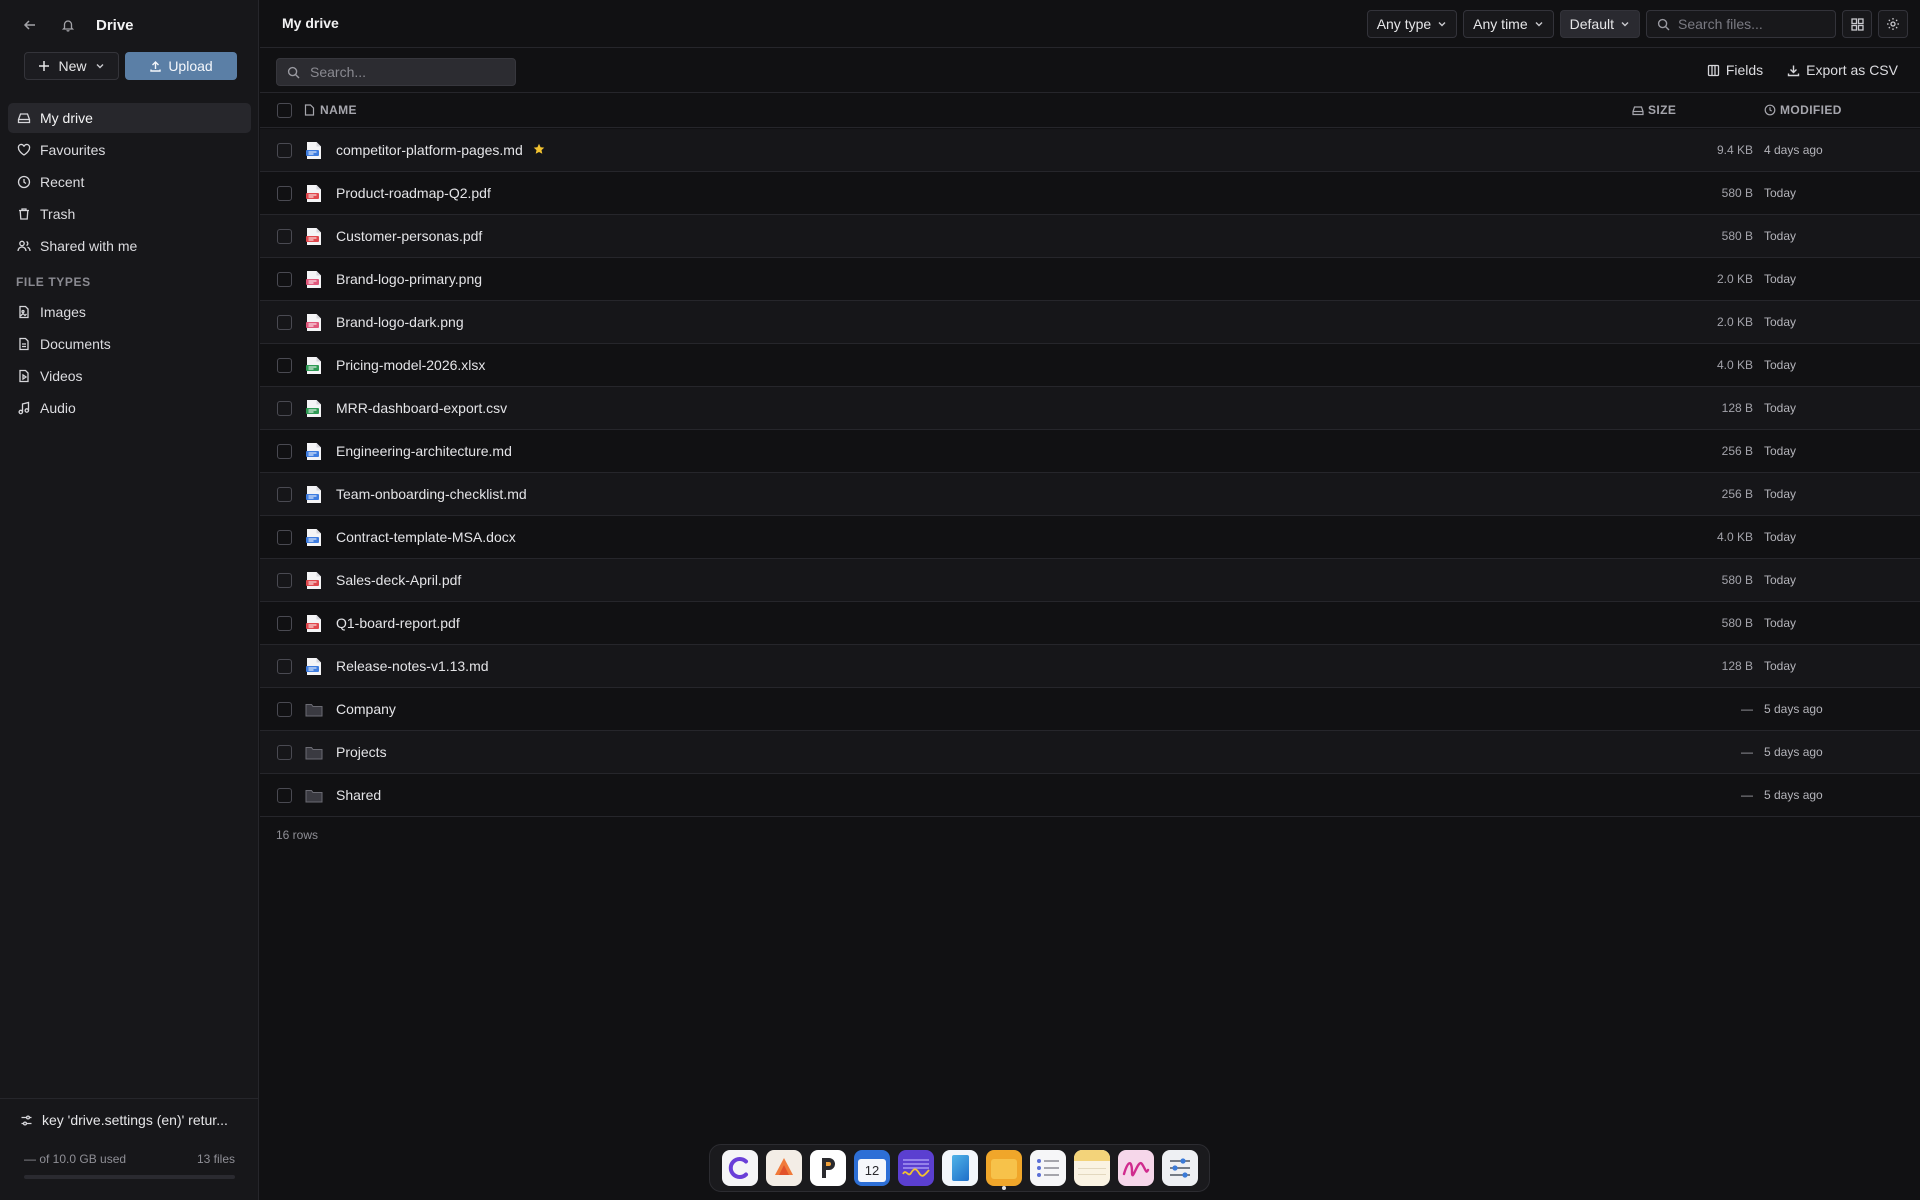 The image size is (1920, 1200). Describe the element at coordinates (1090, 408) in the screenshot. I see `table-row: MRR-dashboard-export.csv 128 B Today` at that location.